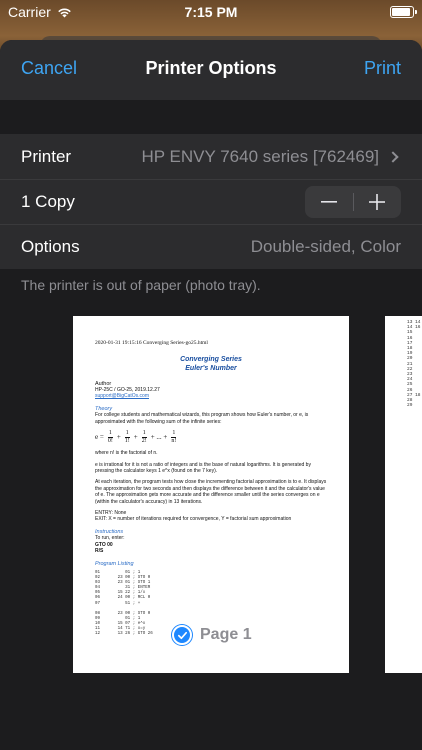  I want to click on copies-stepper, so click(353, 201).